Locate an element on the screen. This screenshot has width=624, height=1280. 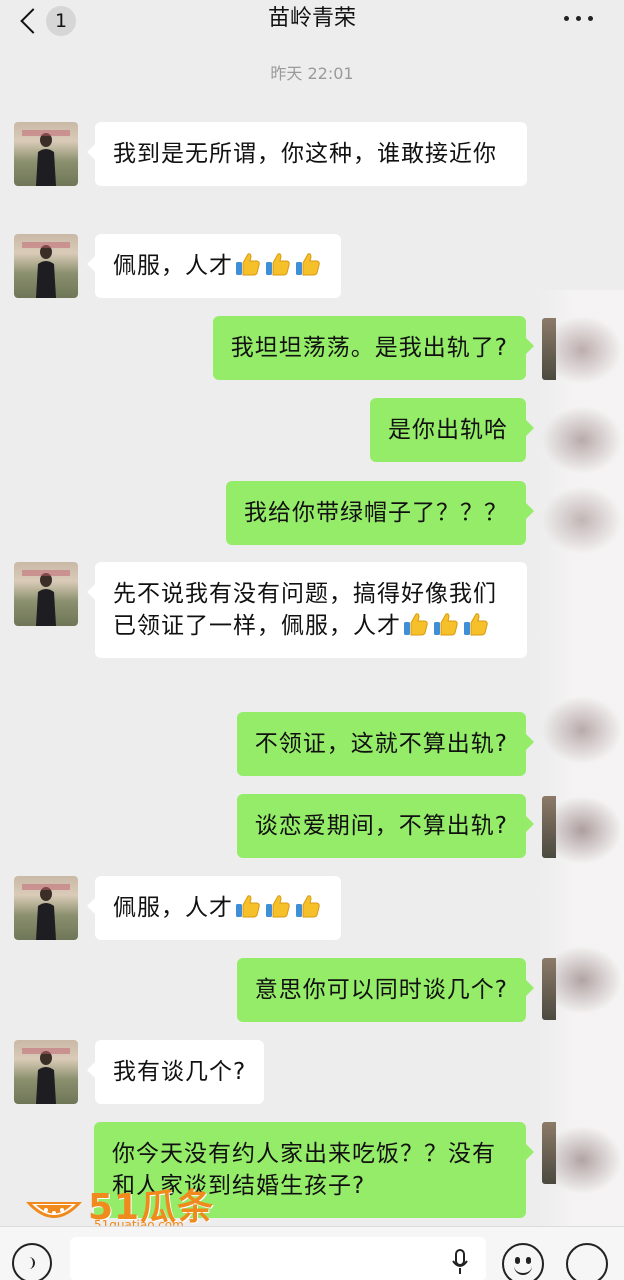
message-text: 是你出轨哈 is located at coordinates (448, 430).